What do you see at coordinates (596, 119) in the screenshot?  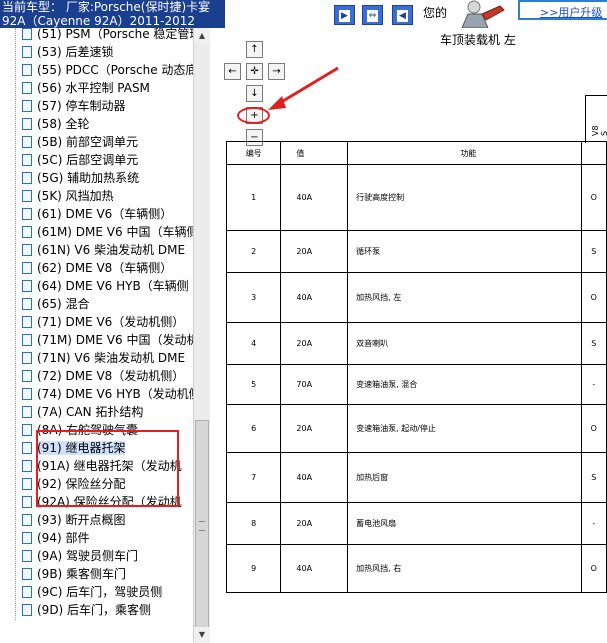 I see `v8-column-header: V8 S` at bounding box center [596, 119].